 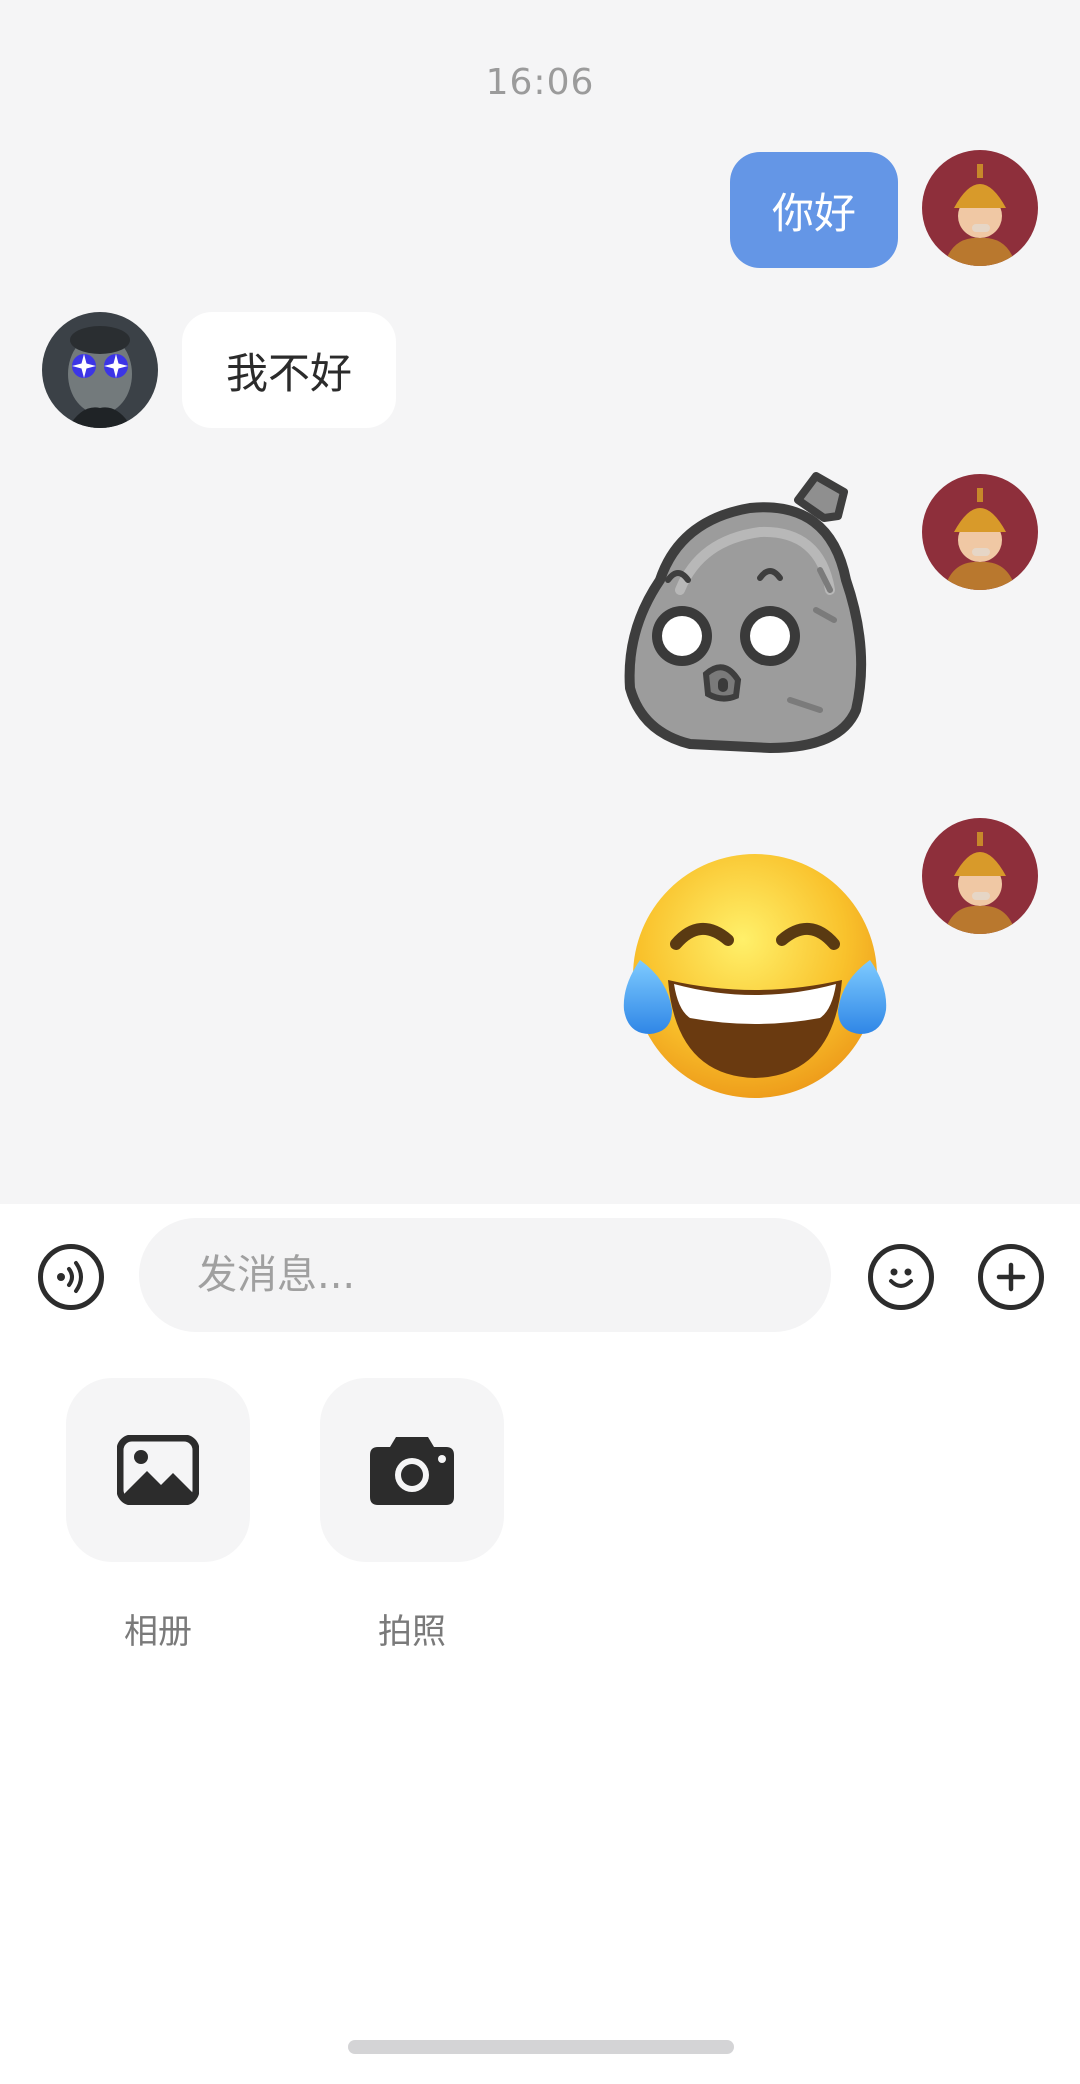 I want to click on contact-avatar-image, so click(x=100, y=370).